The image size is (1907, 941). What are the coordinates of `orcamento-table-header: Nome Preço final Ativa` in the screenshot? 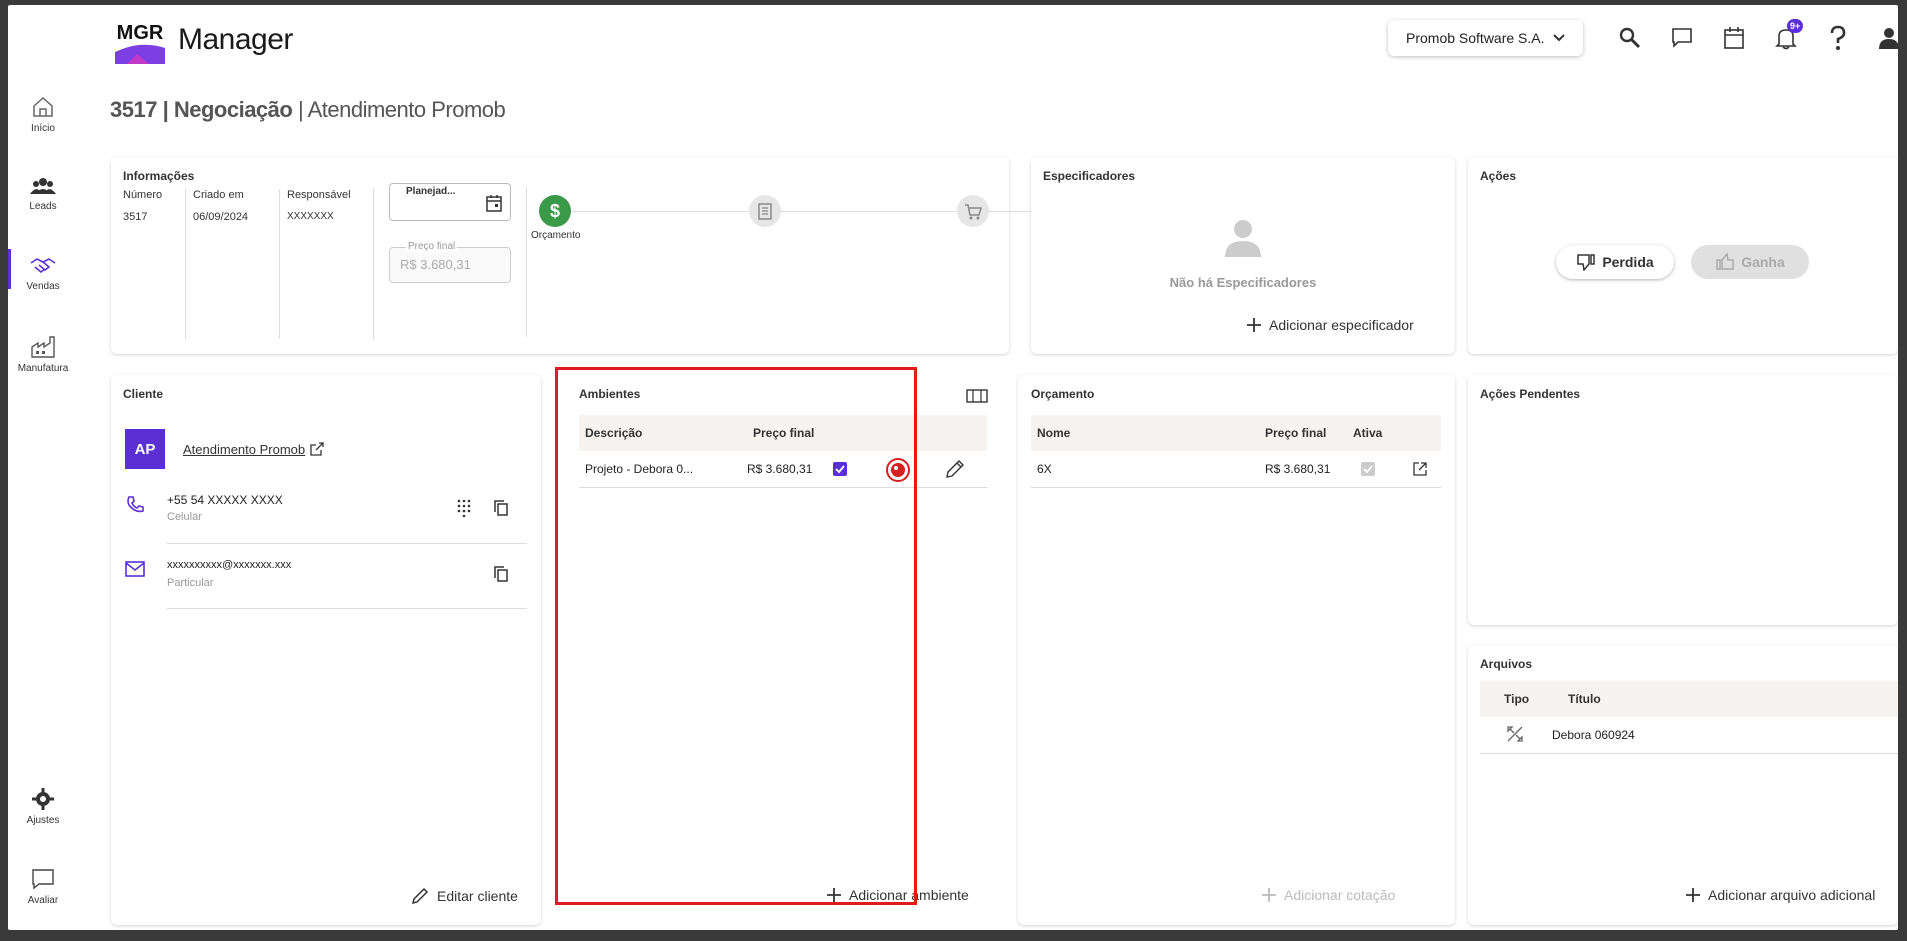 It's located at (1236, 433).